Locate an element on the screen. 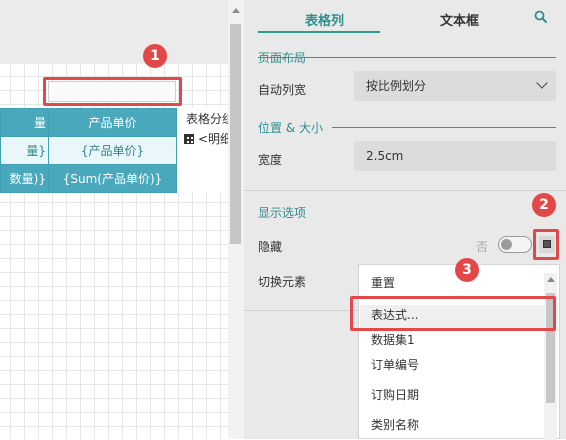 The width and height of the screenshot is (566, 440). tab-table-column: 表格列 is located at coordinates (324, 19).